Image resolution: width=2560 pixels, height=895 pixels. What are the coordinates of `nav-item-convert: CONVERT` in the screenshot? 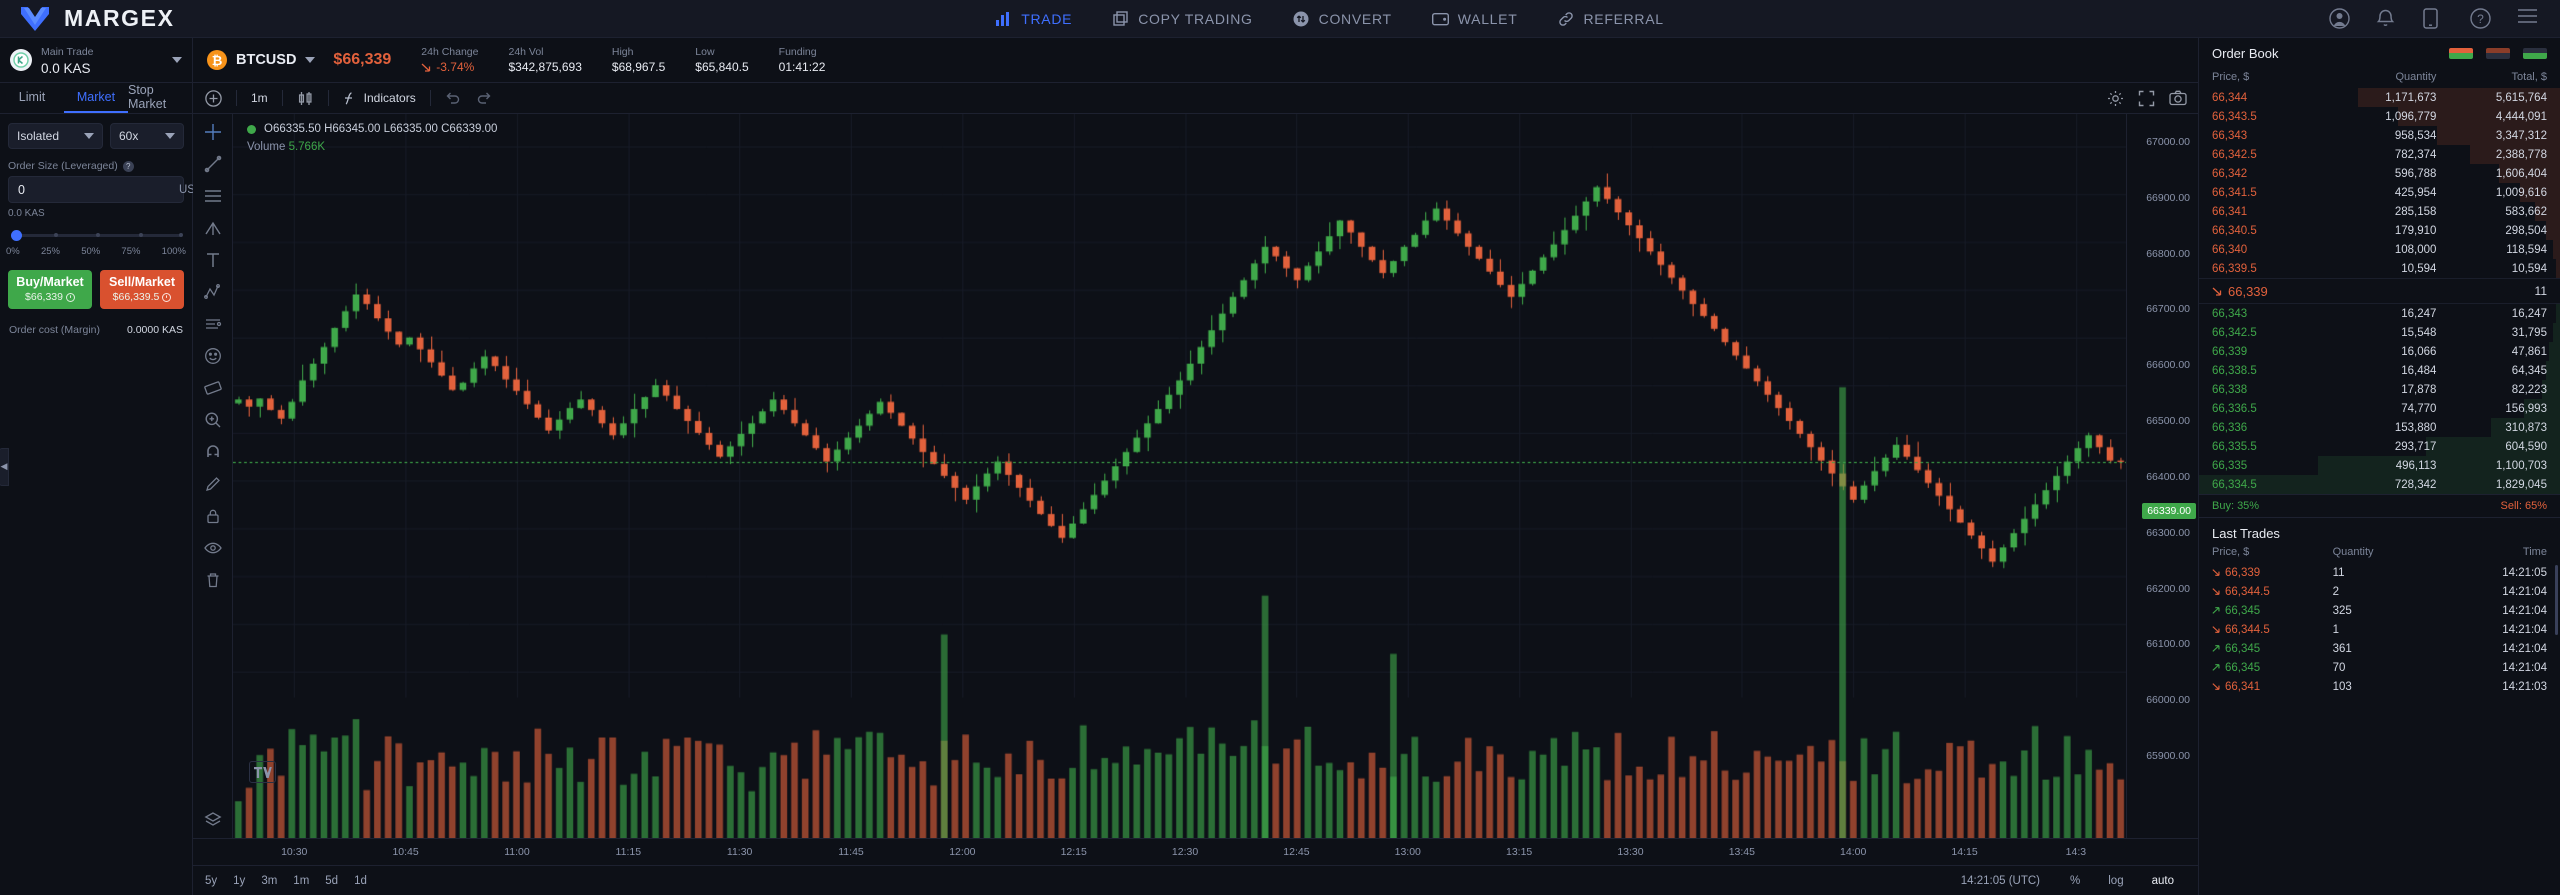 It's located at (1342, 18).